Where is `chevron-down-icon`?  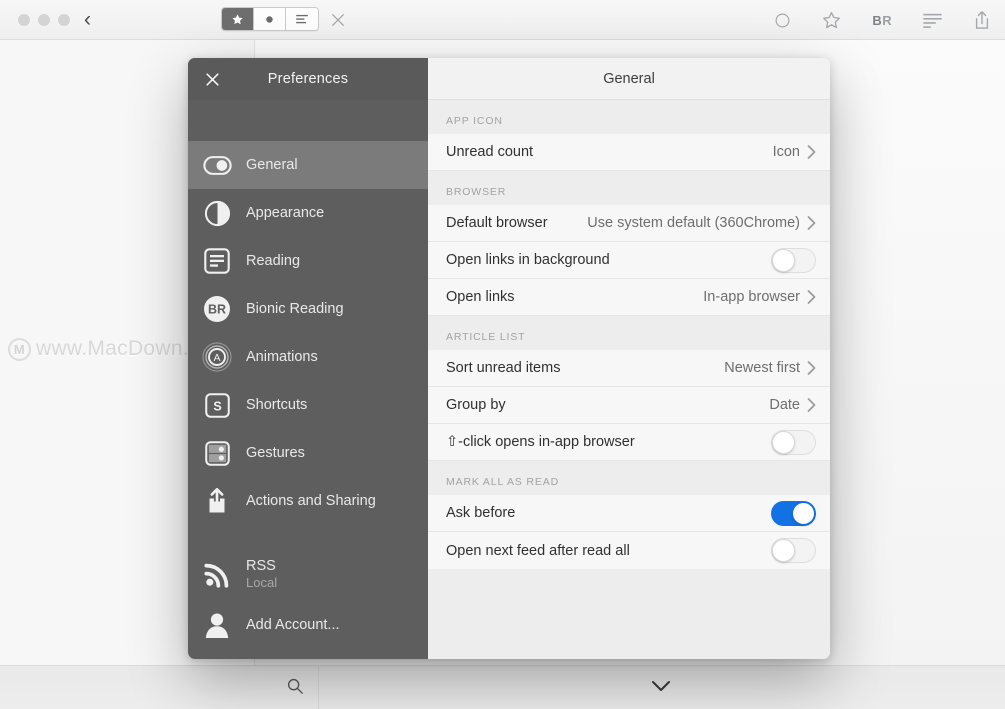 chevron-down-icon is located at coordinates (661, 688).